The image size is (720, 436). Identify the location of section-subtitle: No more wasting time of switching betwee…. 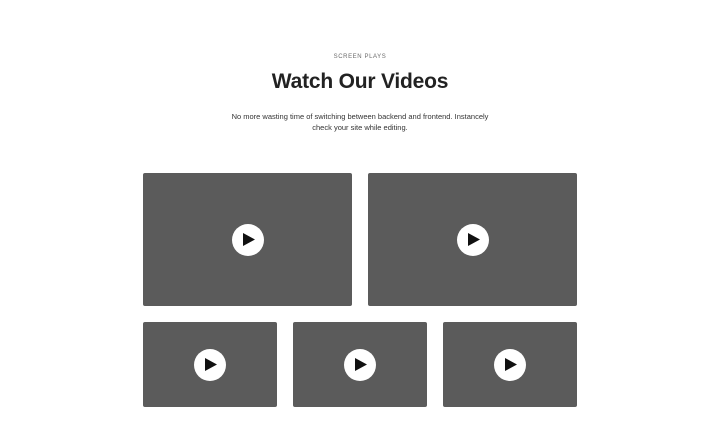
(360, 122).